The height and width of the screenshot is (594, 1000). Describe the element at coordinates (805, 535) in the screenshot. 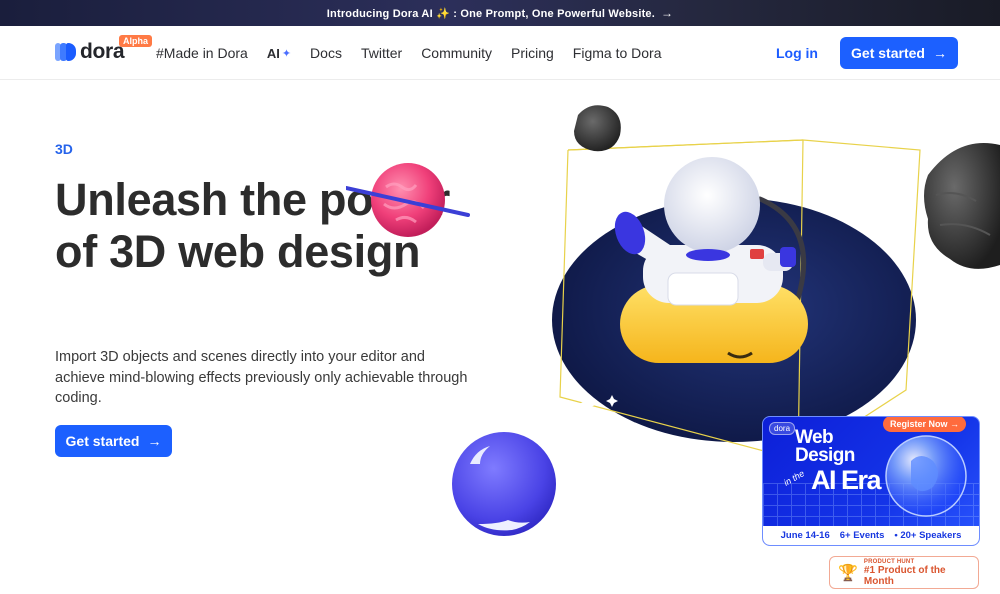

I see `promo-date: June 14-16` at that location.